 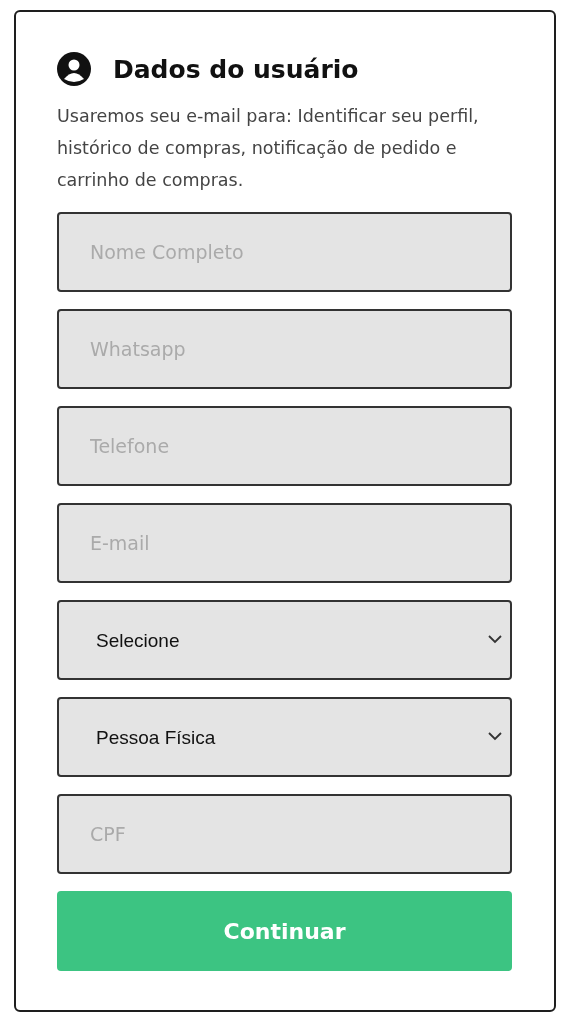 What do you see at coordinates (74, 69) in the screenshot?
I see `user-icon` at bounding box center [74, 69].